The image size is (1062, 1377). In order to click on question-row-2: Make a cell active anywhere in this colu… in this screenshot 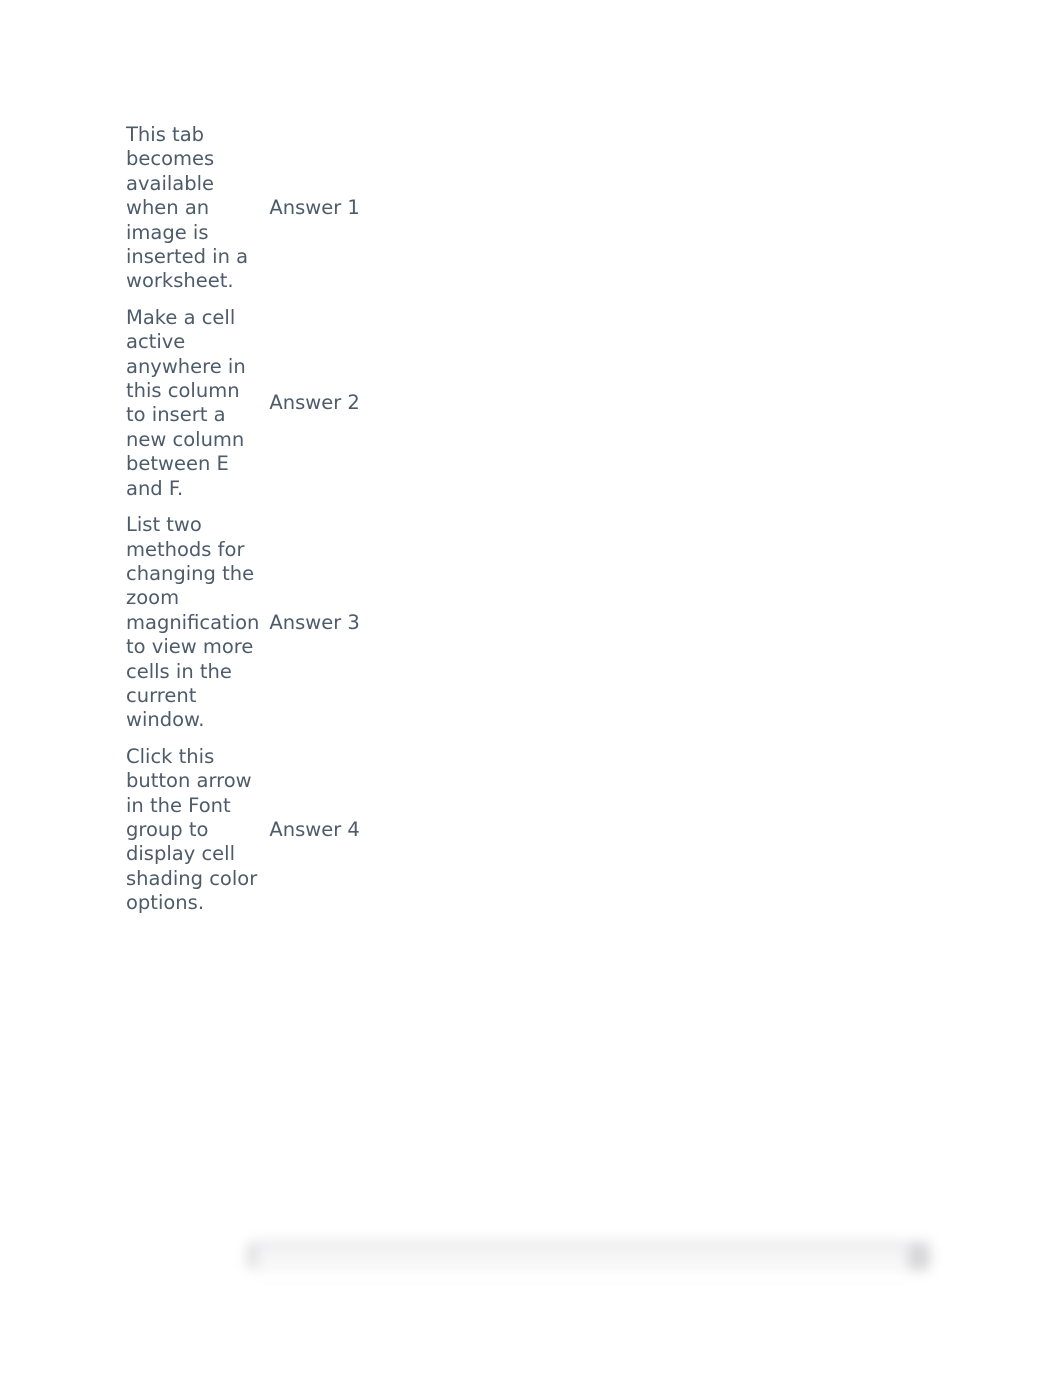, I will do `click(243, 409)`.